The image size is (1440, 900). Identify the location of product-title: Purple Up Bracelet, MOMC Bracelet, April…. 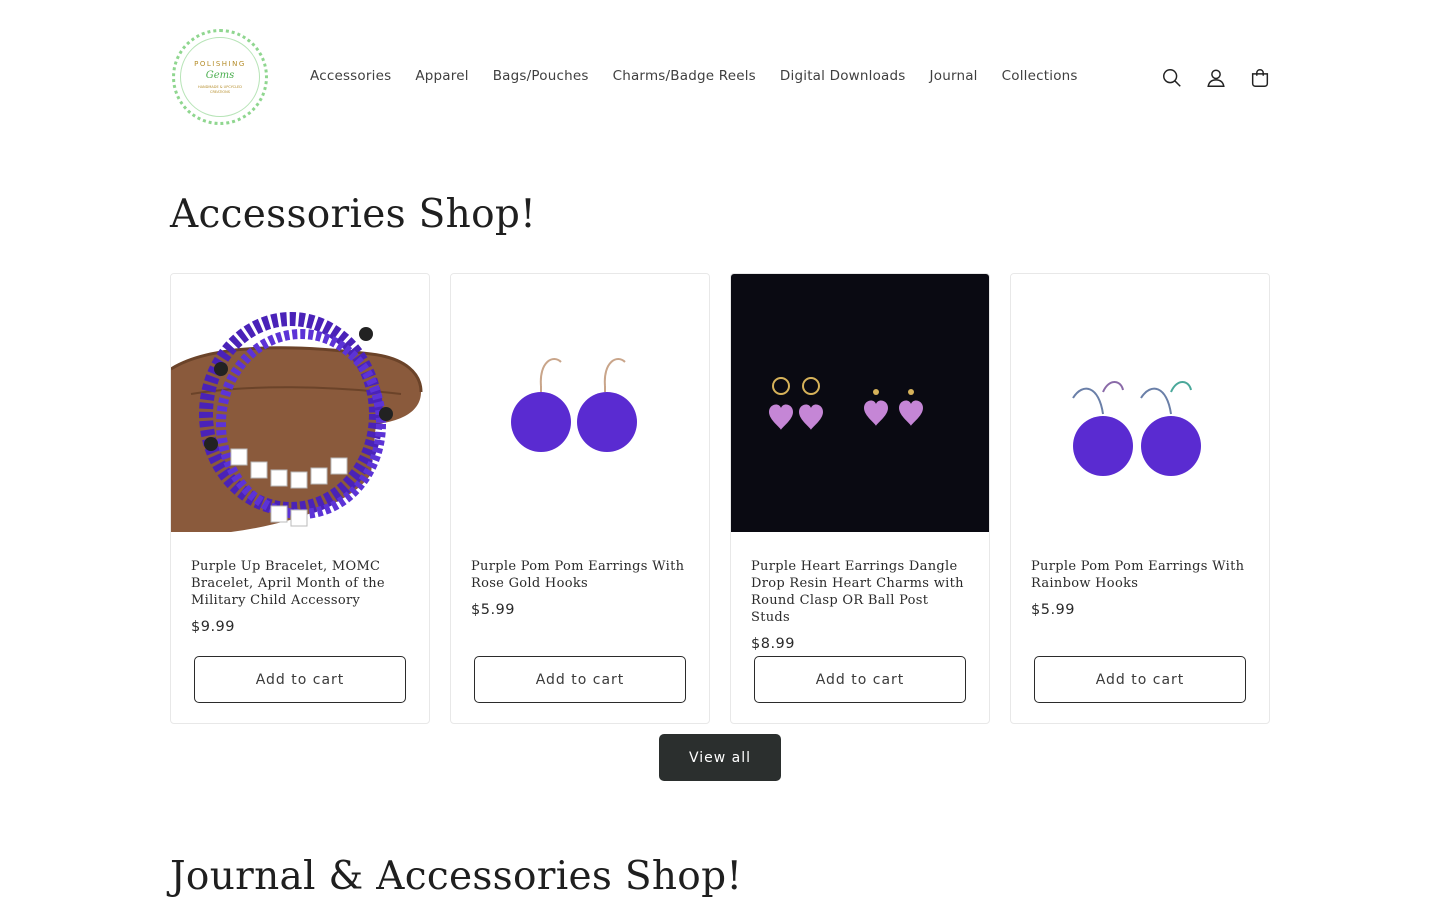
(301, 583).